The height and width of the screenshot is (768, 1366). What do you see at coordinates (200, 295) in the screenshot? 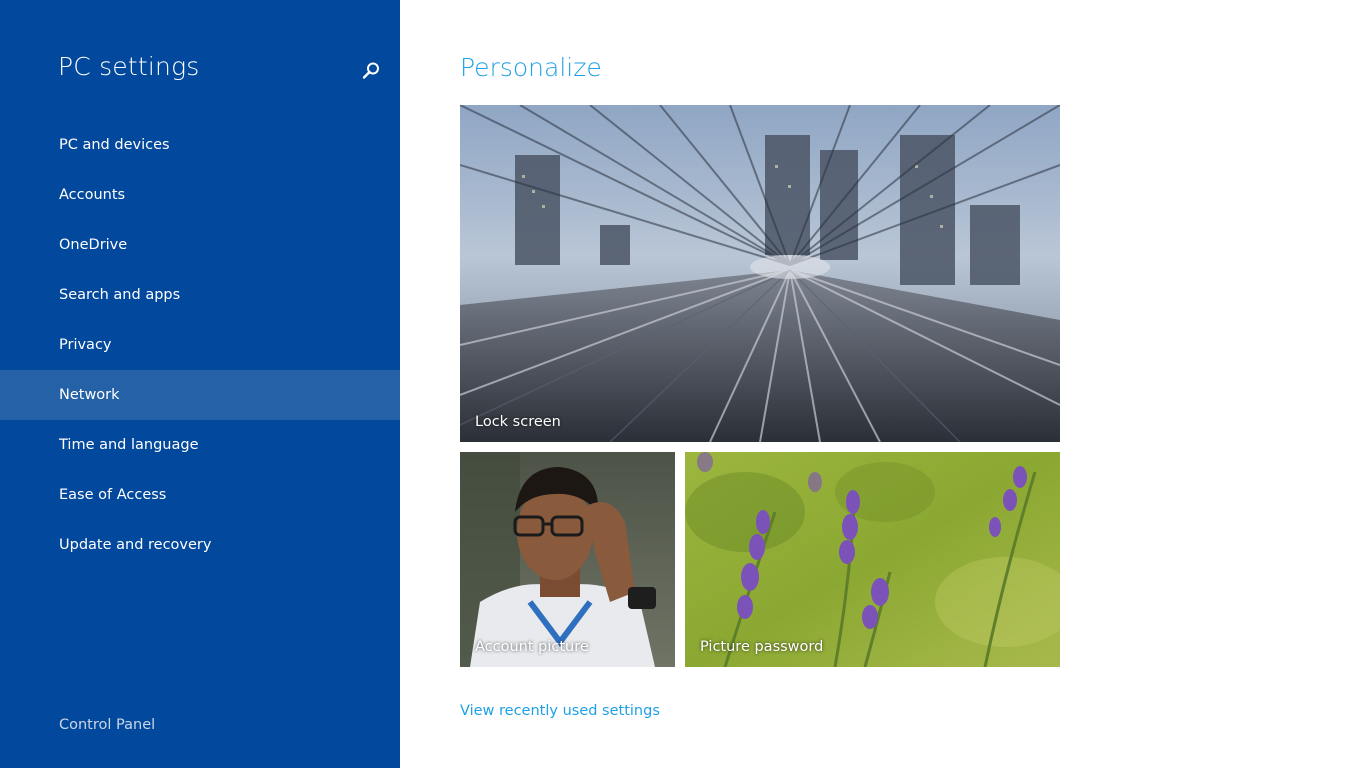
I see `sidebar-item-search-and-apps: Search and apps` at bounding box center [200, 295].